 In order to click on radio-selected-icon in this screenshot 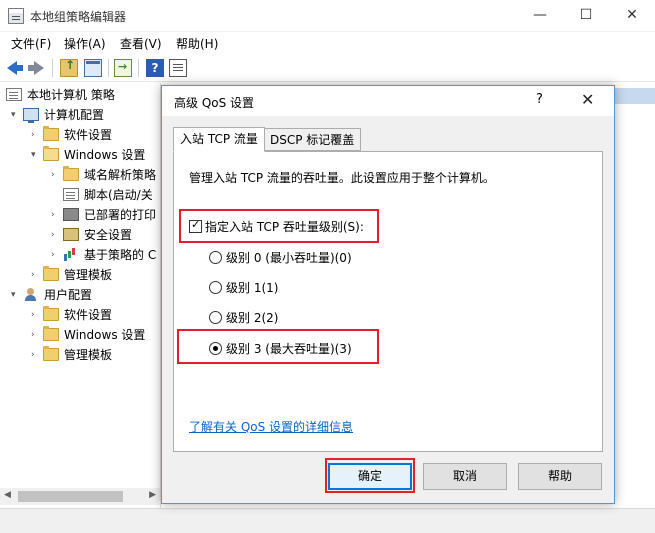, I will do `click(215, 348)`.